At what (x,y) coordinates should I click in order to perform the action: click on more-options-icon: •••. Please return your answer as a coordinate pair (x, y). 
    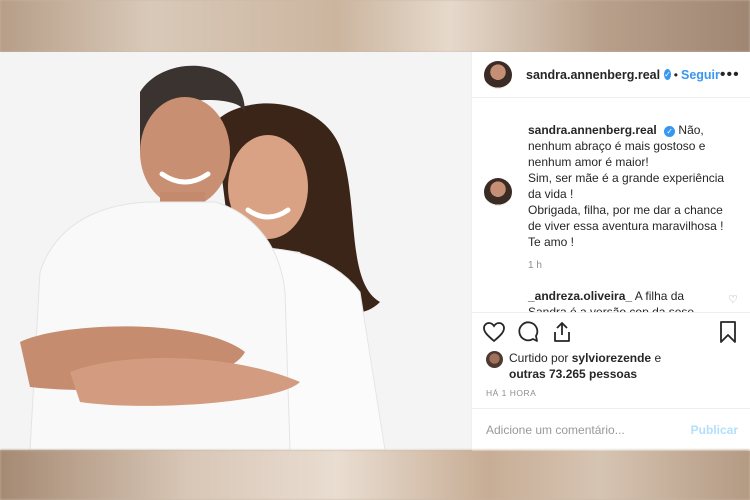
    Looking at the image, I should click on (730, 75).